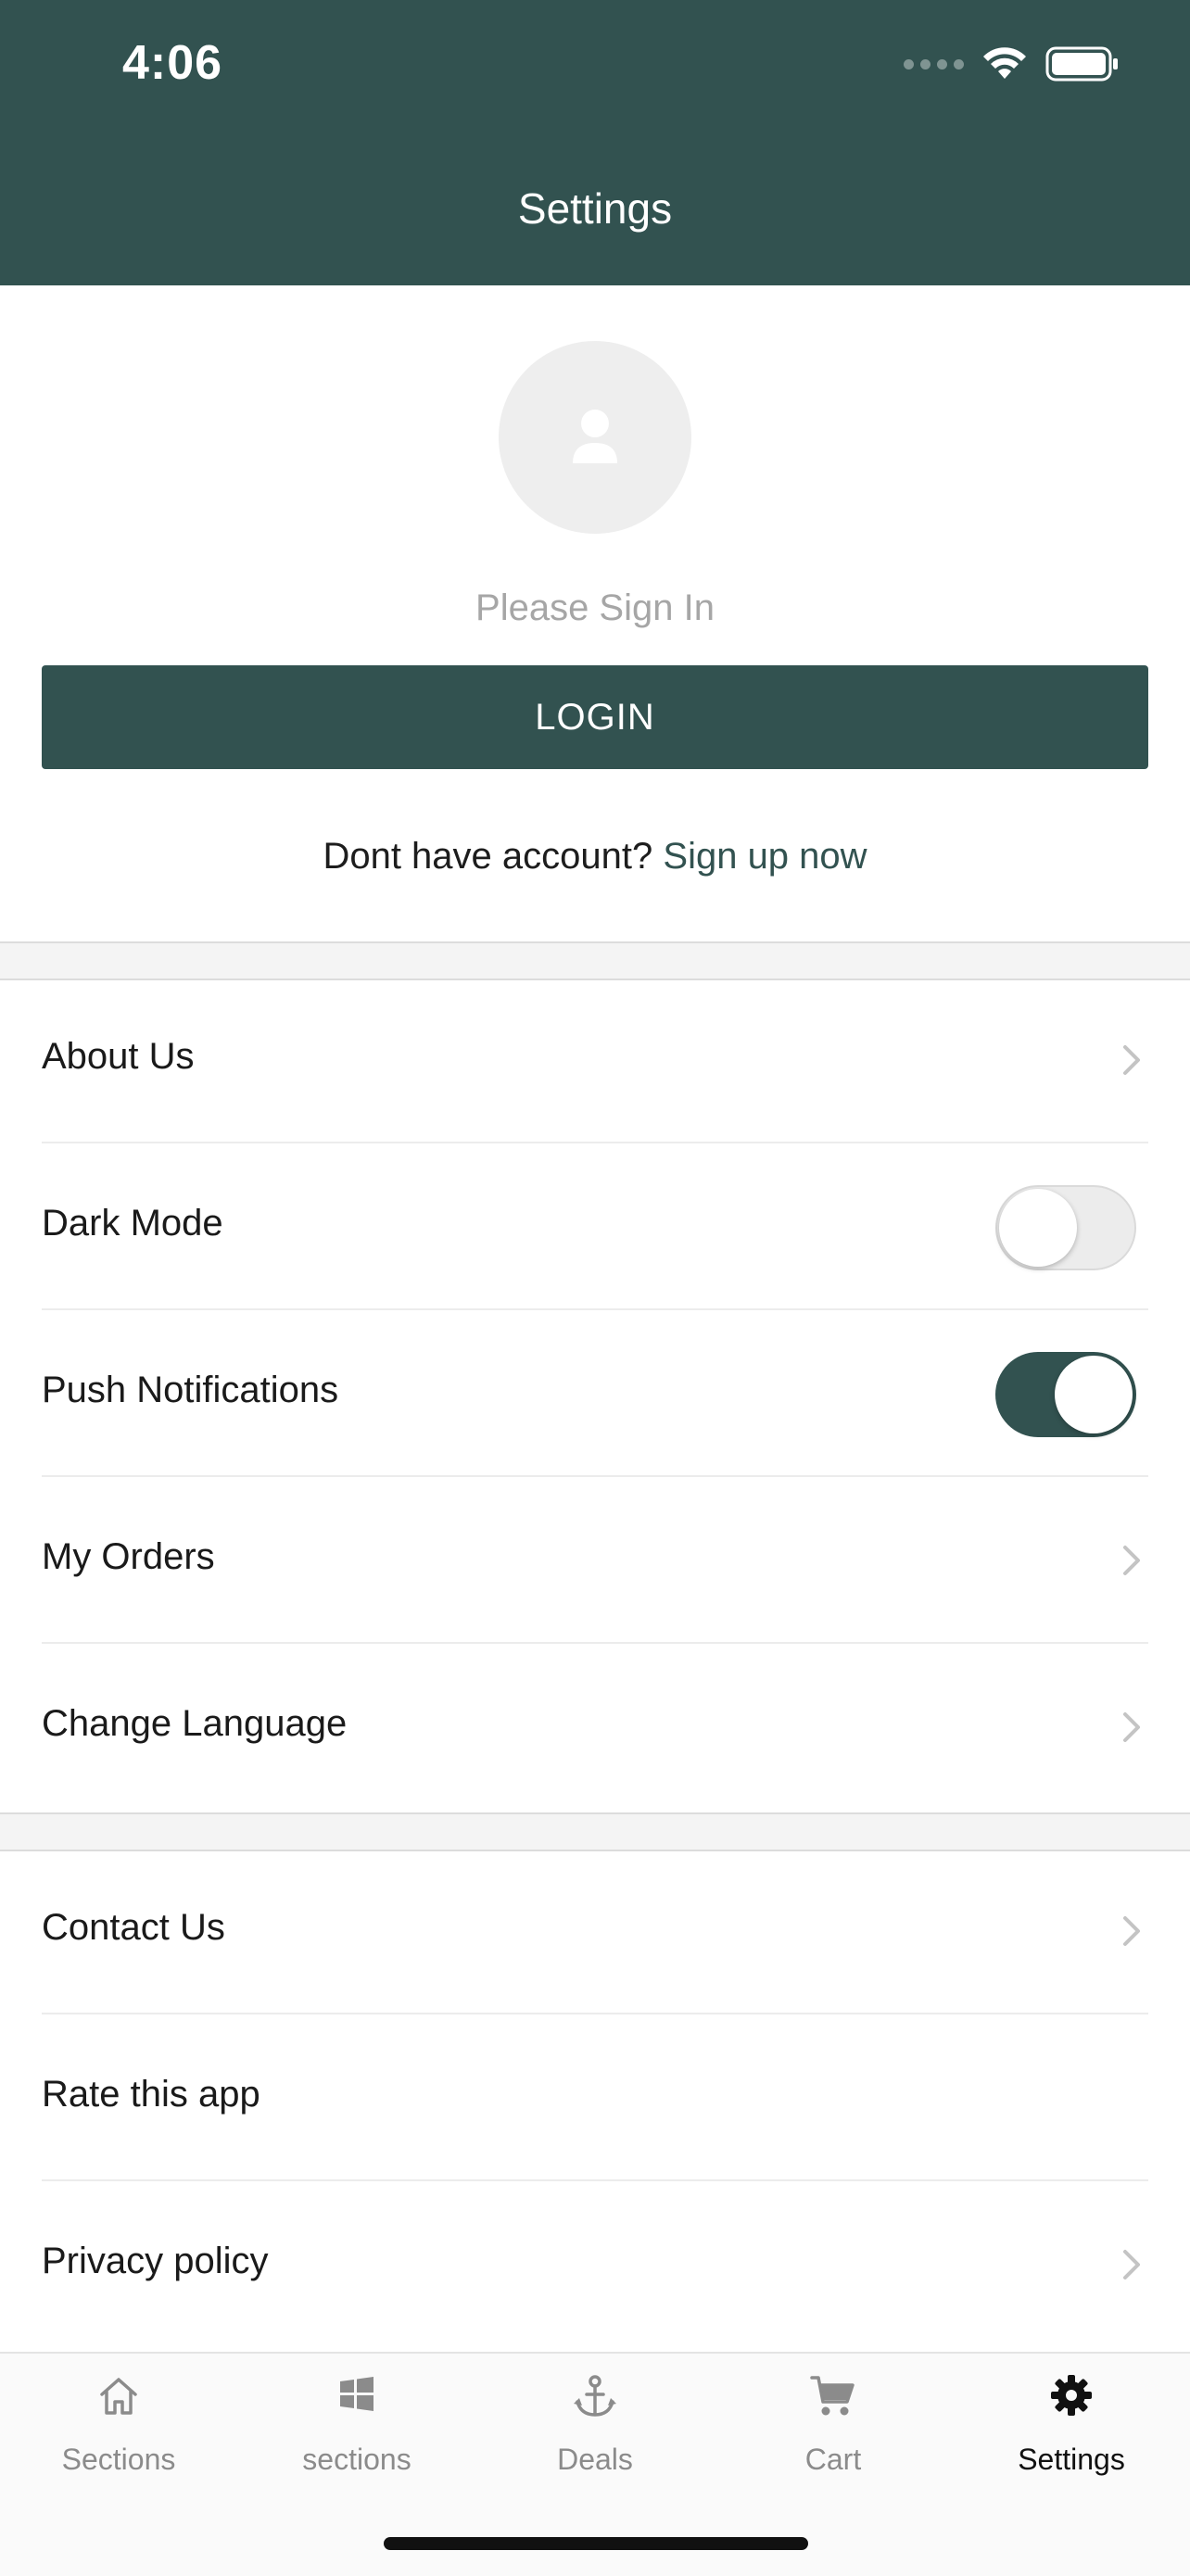  I want to click on contact-us-label: Contact Us, so click(133, 1927).